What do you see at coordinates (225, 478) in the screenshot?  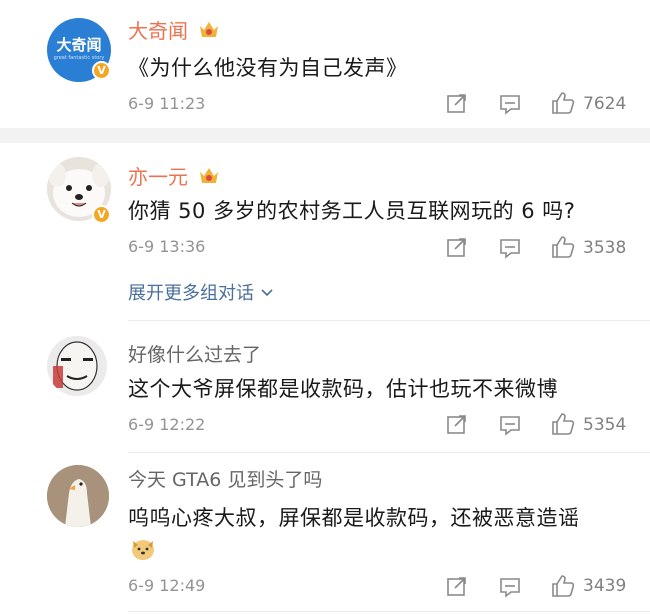 I see `author-name: 今天 GTA6 见到头了吗` at bounding box center [225, 478].